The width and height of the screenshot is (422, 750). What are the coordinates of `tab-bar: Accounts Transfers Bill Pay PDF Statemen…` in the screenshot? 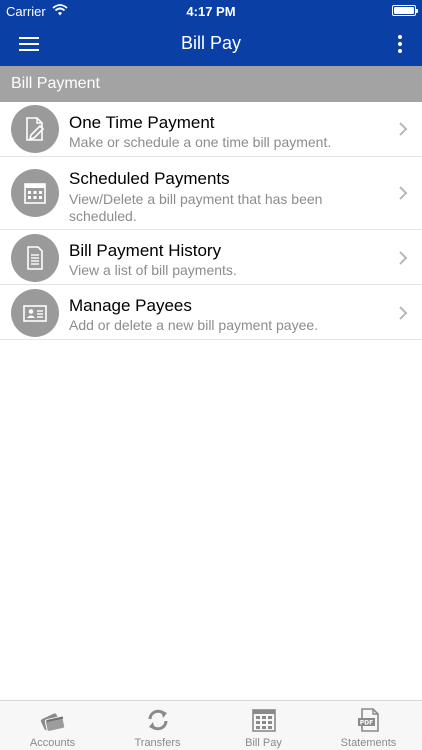 It's located at (211, 725).